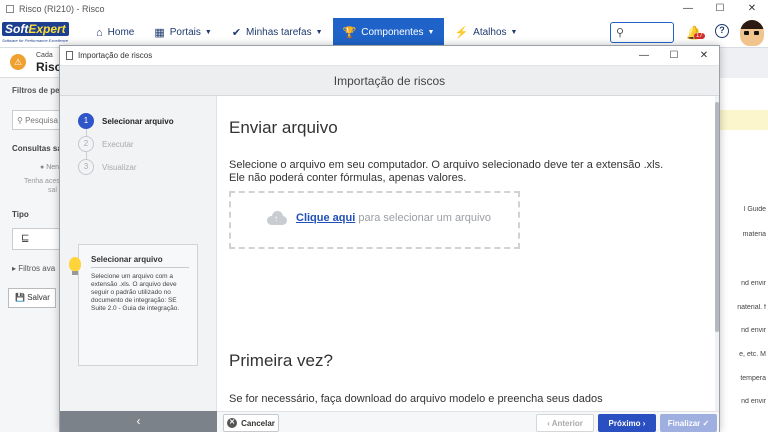 This screenshot has width=768, height=432. Describe the element at coordinates (33, 268) in the screenshot. I see `advanced-filters-toggle: ▸ Filtros ava` at that location.